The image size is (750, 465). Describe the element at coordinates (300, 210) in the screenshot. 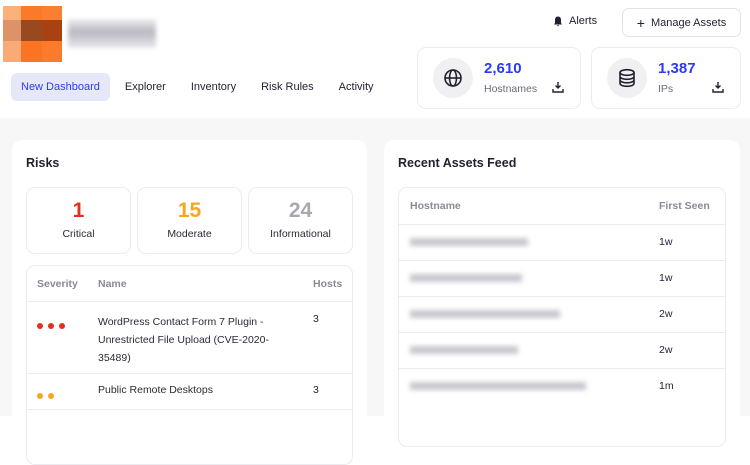

I see `informational-count: 24` at that location.